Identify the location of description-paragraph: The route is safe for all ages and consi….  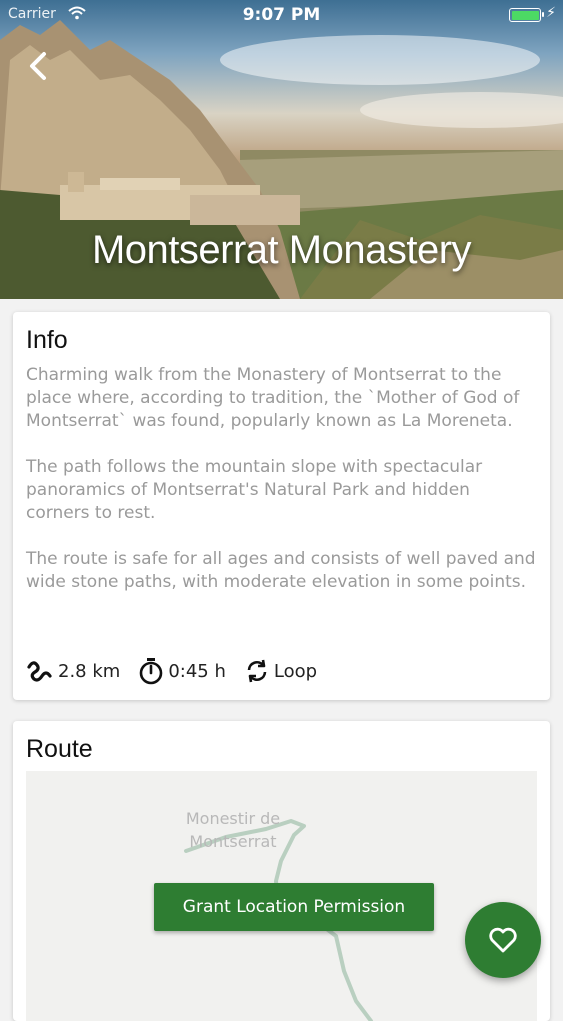
(281, 570).